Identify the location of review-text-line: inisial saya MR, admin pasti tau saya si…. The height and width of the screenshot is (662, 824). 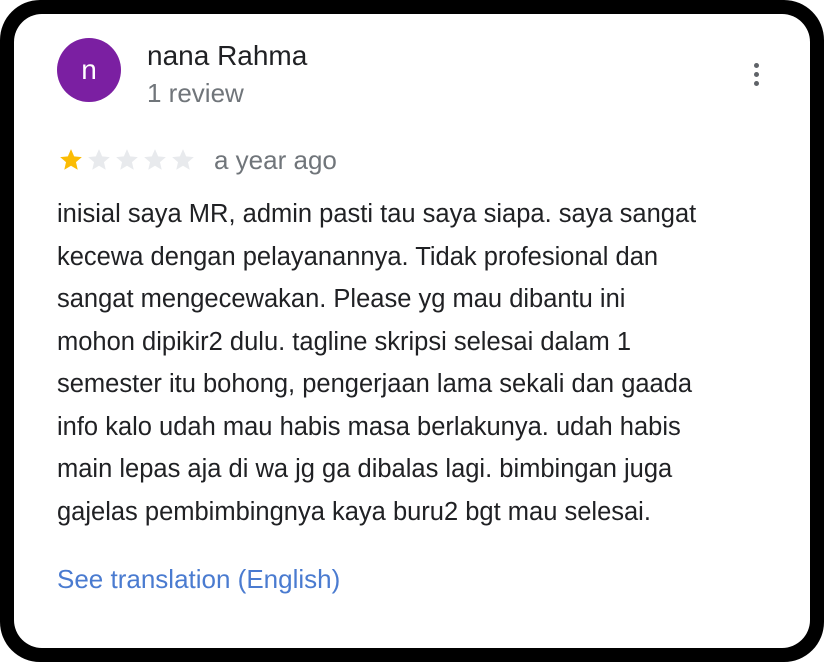
(377, 214).